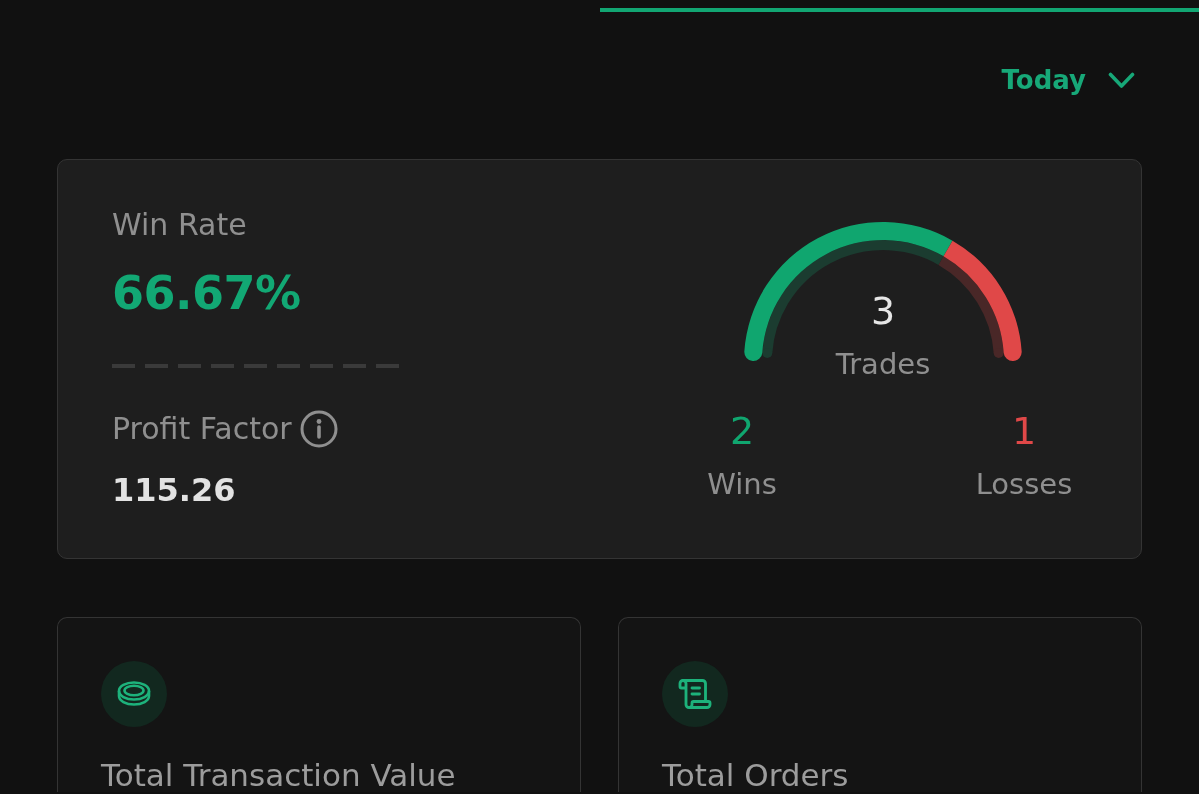  Describe the element at coordinates (202, 429) in the screenshot. I see `profit-factor-label: Profit Factor` at that location.